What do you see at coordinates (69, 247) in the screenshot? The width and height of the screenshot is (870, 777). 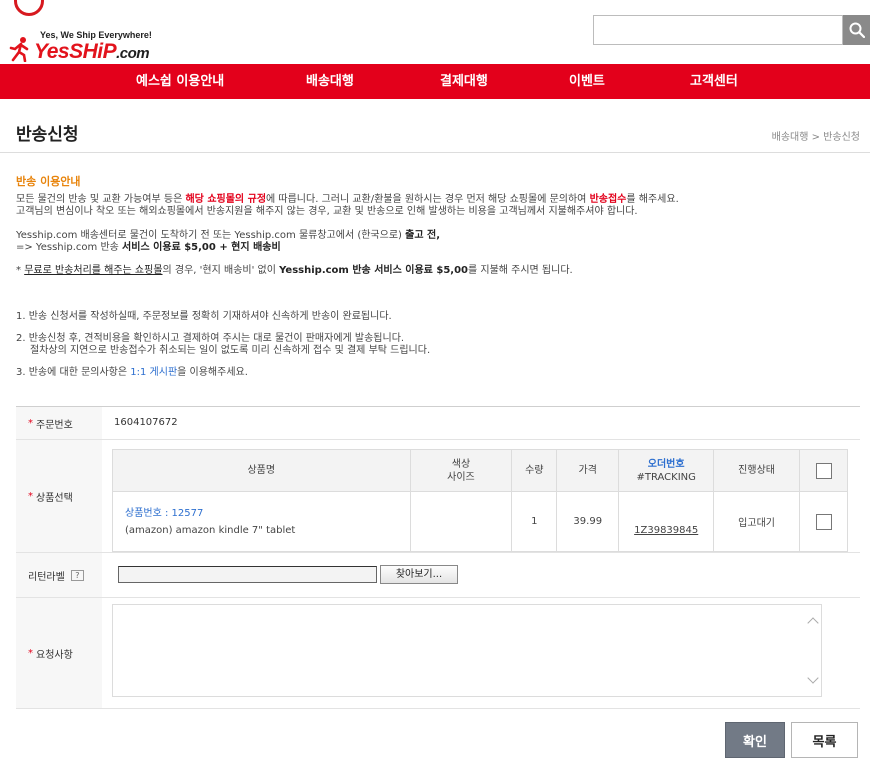 I see `guide-text: => Yesship.com 반송` at bounding box center [69, 247].